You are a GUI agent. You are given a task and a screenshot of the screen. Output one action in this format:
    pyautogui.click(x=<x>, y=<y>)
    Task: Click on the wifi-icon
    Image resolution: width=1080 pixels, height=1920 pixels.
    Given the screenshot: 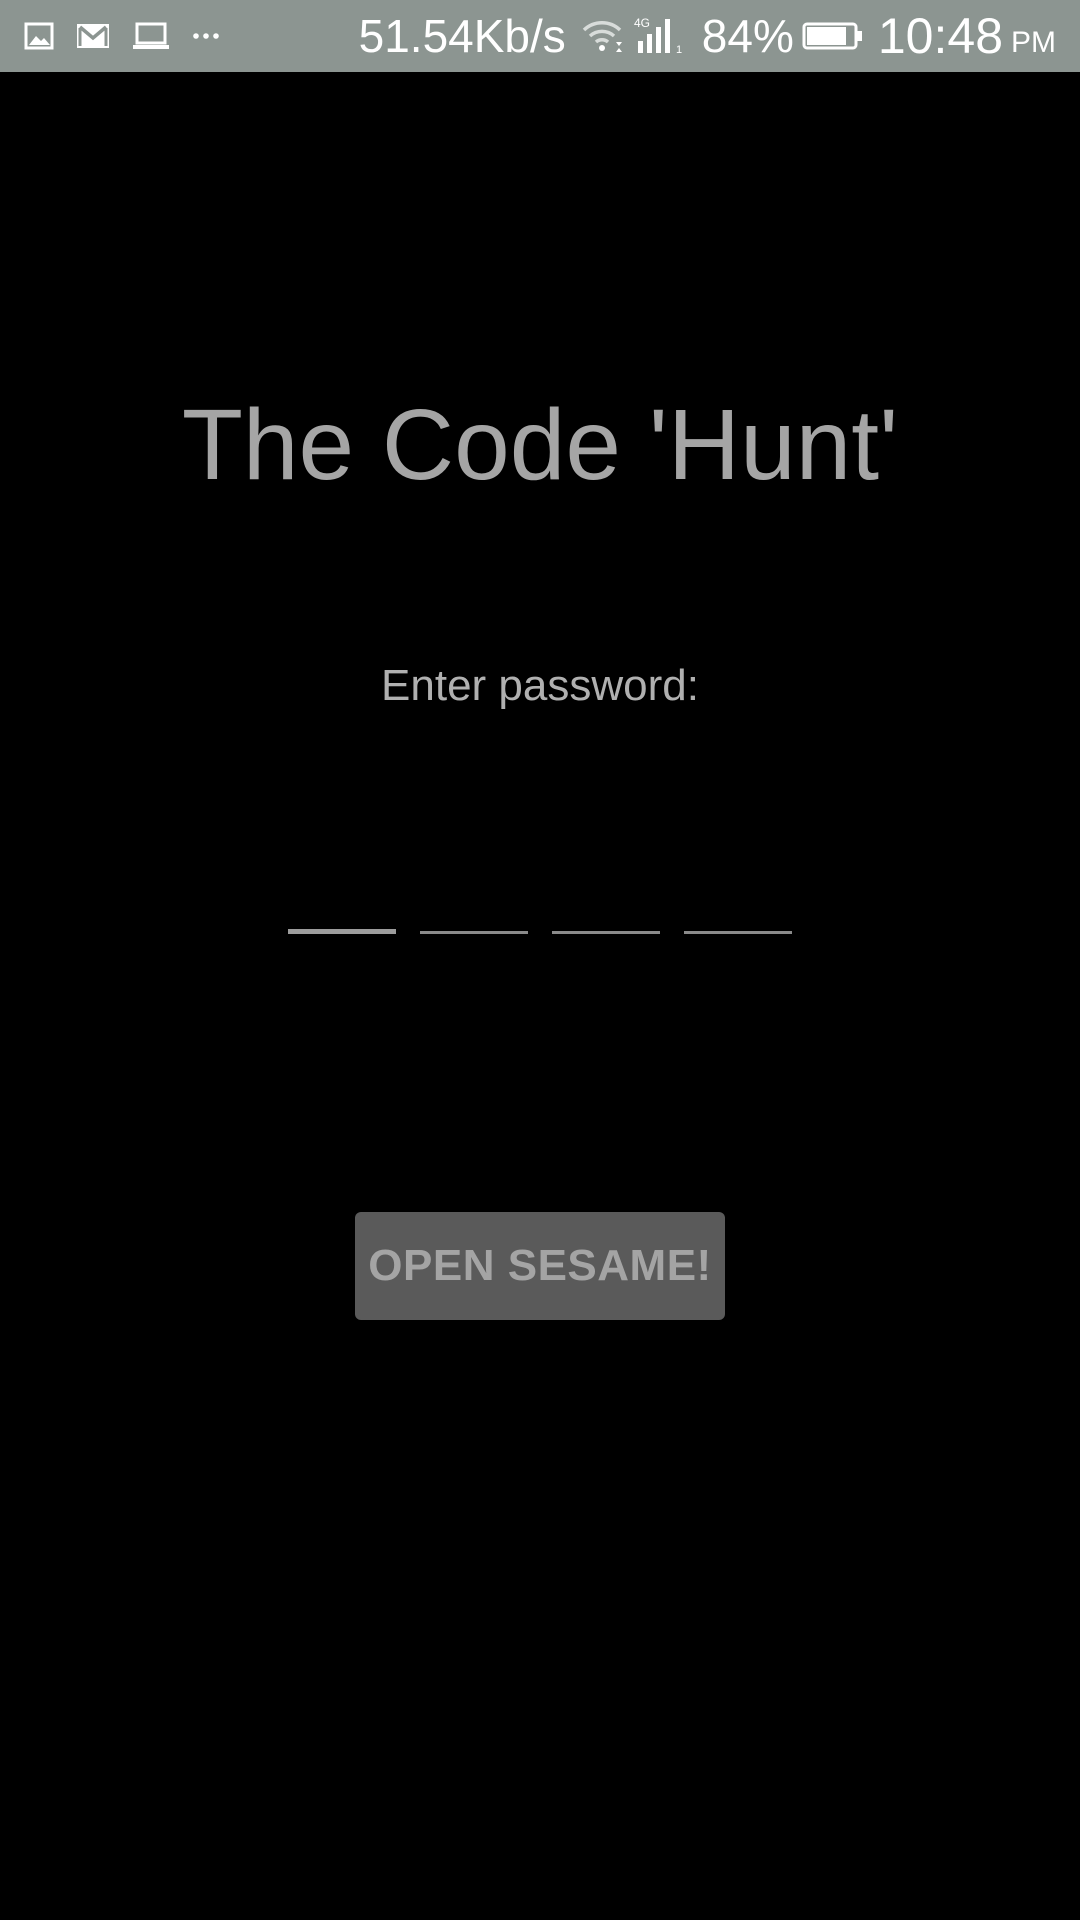 What is the action you would take?
    pyautogui.click(x=602, y=36)
    